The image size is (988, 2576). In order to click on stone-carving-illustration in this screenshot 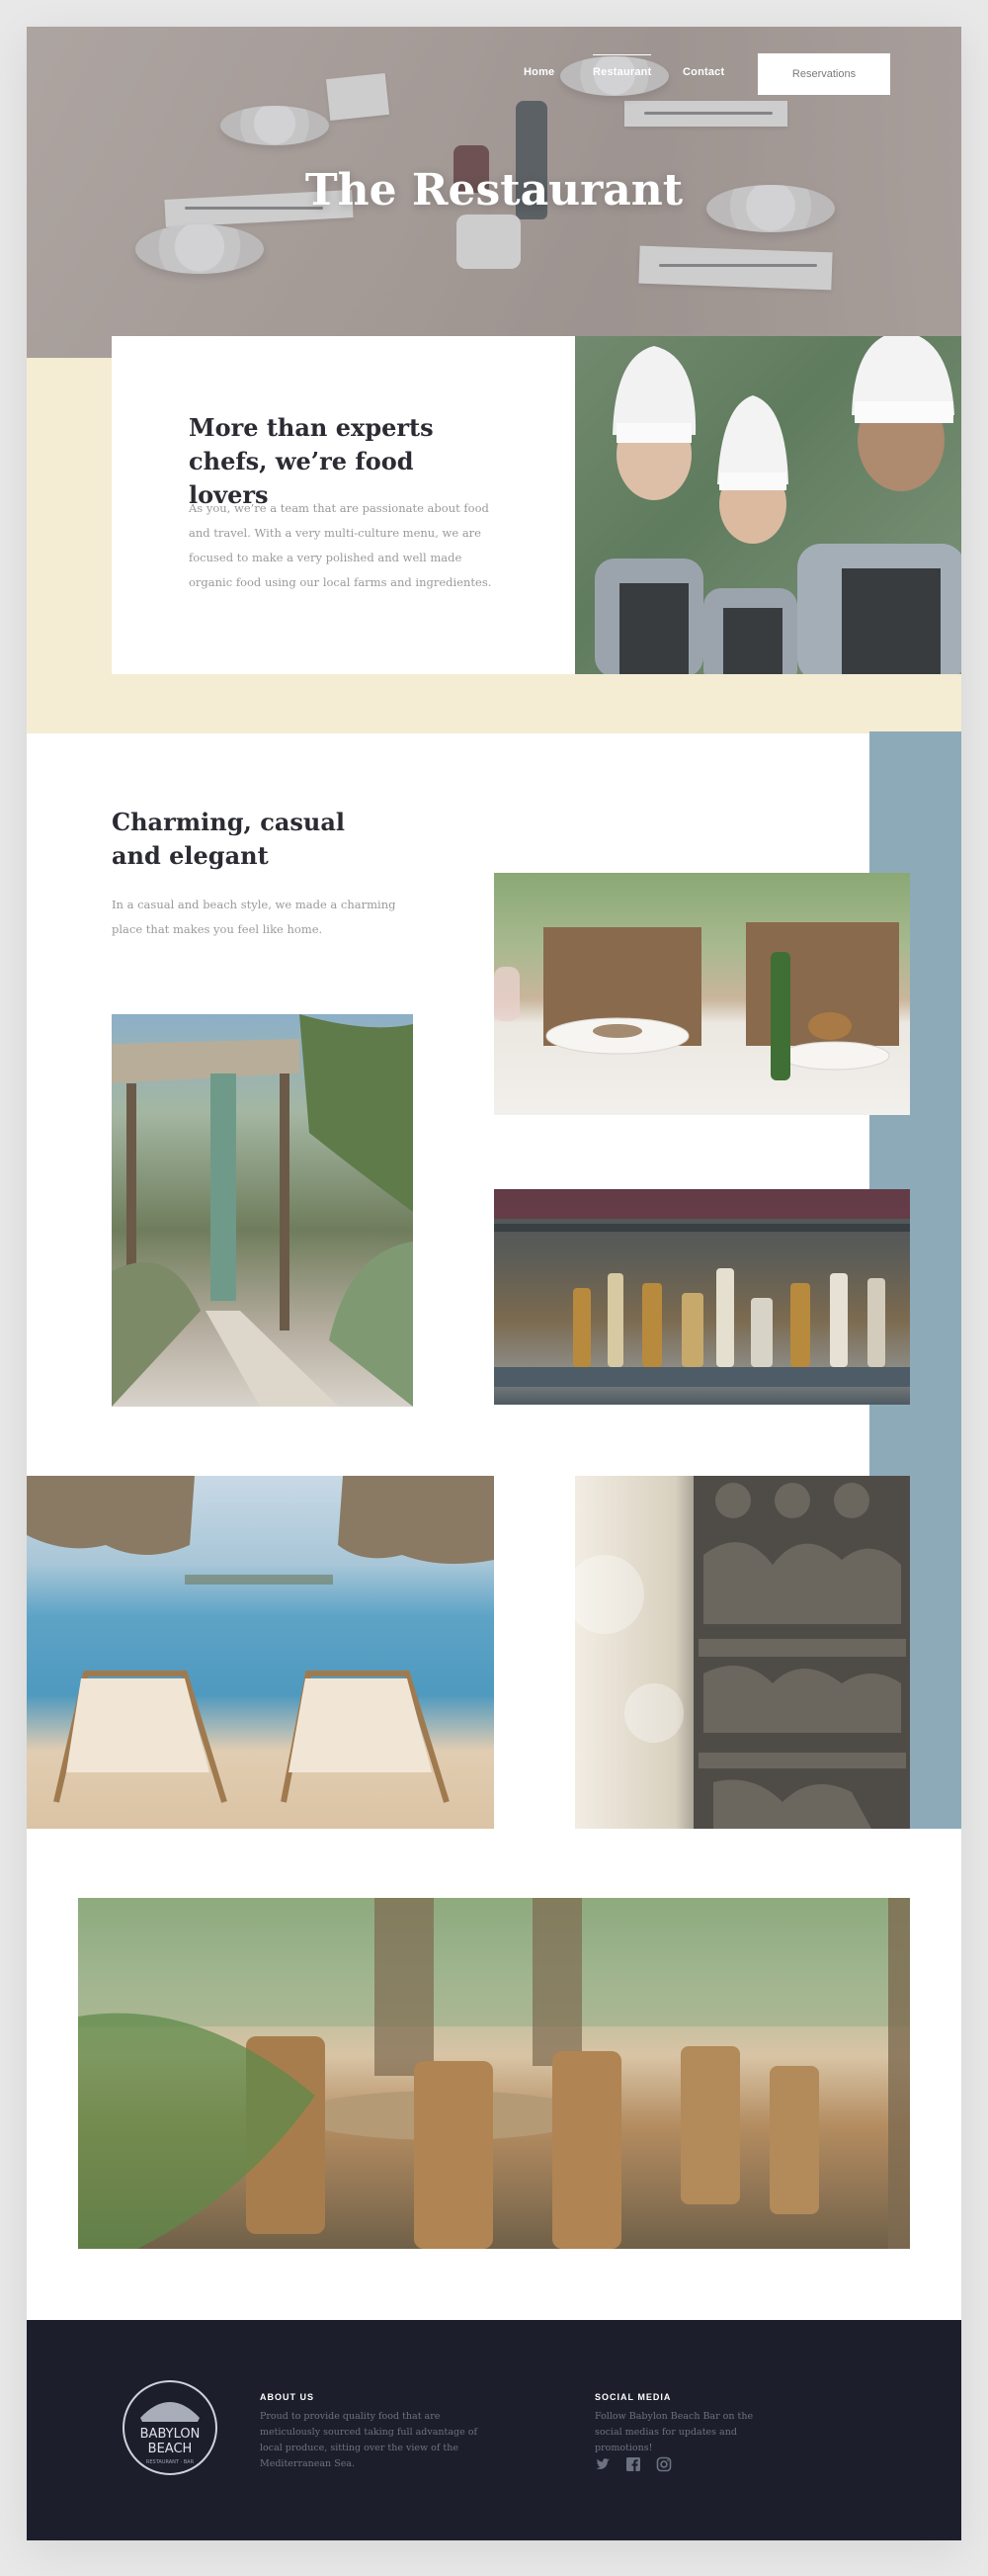, I will do `click(742, 1652)`.